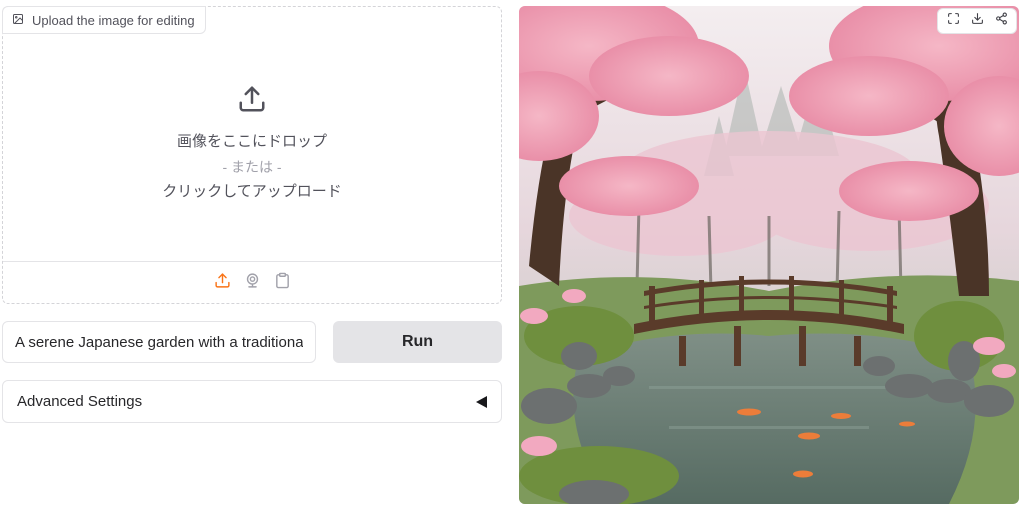 The image size is (1024, 506). I want to click on download-button, so click(977, 21).